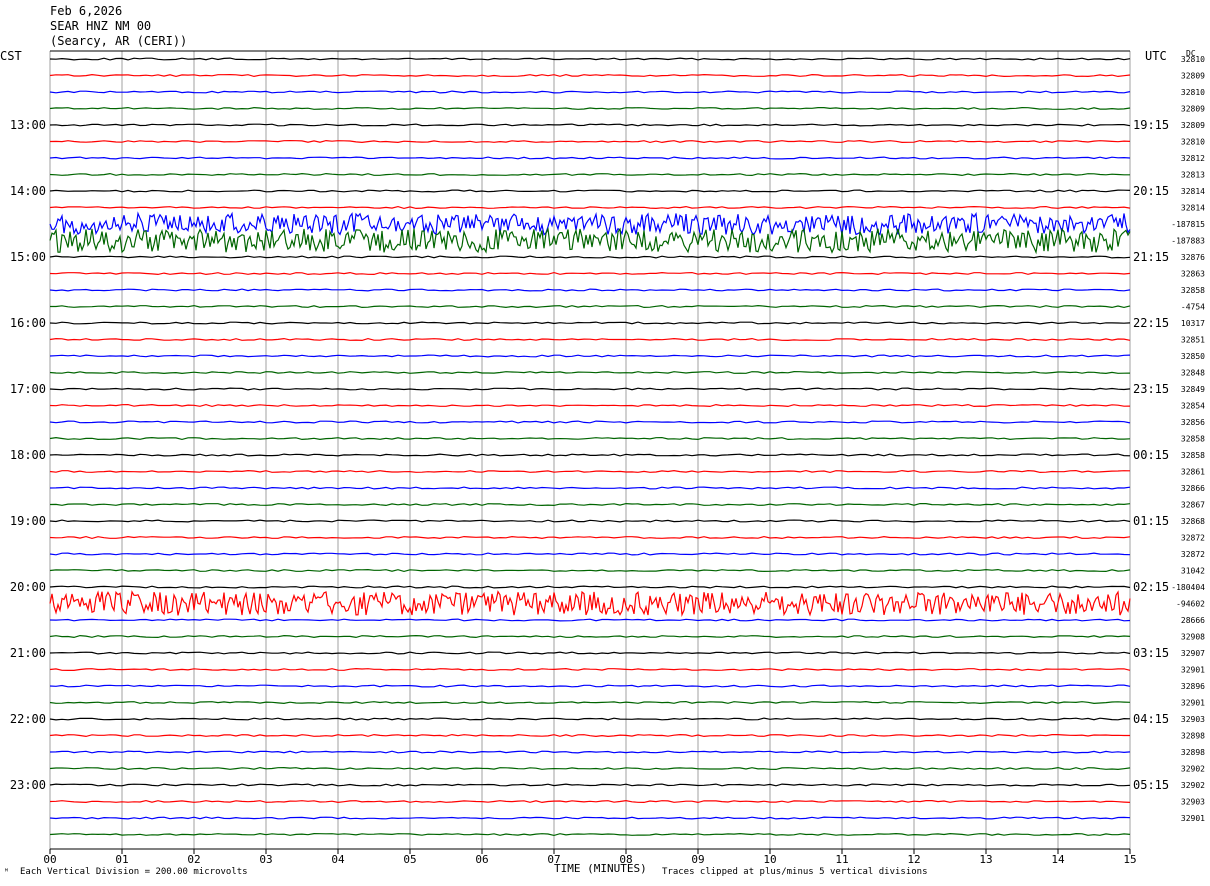  What do you see at coordinates (1193, 505) in the screenshot?
I see `dc-offset-label: 32867` at bounding box center [1193, 505].